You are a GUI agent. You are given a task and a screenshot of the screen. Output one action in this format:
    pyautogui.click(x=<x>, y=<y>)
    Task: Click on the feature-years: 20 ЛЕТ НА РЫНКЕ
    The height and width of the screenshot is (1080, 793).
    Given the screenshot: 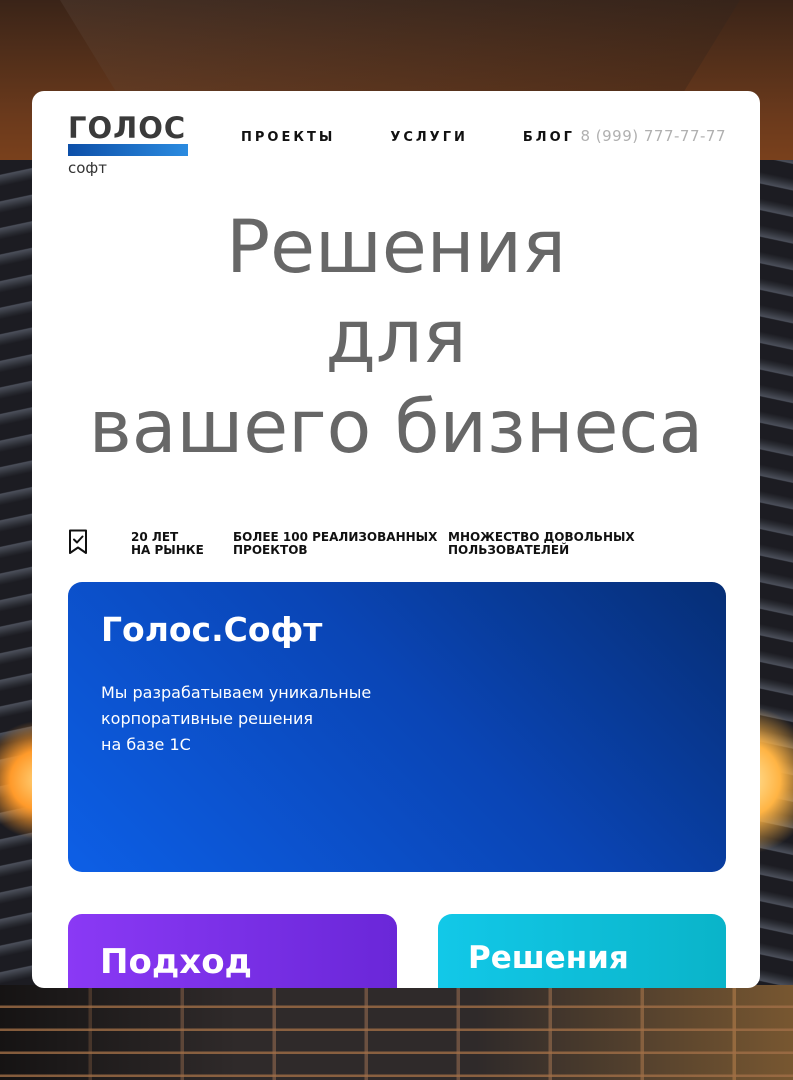 What is the action you would take?
    pyautogui.click(x=167, y=544)
    